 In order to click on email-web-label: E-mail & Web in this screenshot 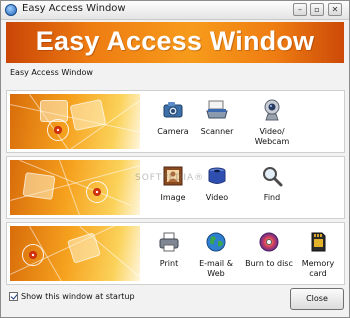, I will do `click(216, 268)`.